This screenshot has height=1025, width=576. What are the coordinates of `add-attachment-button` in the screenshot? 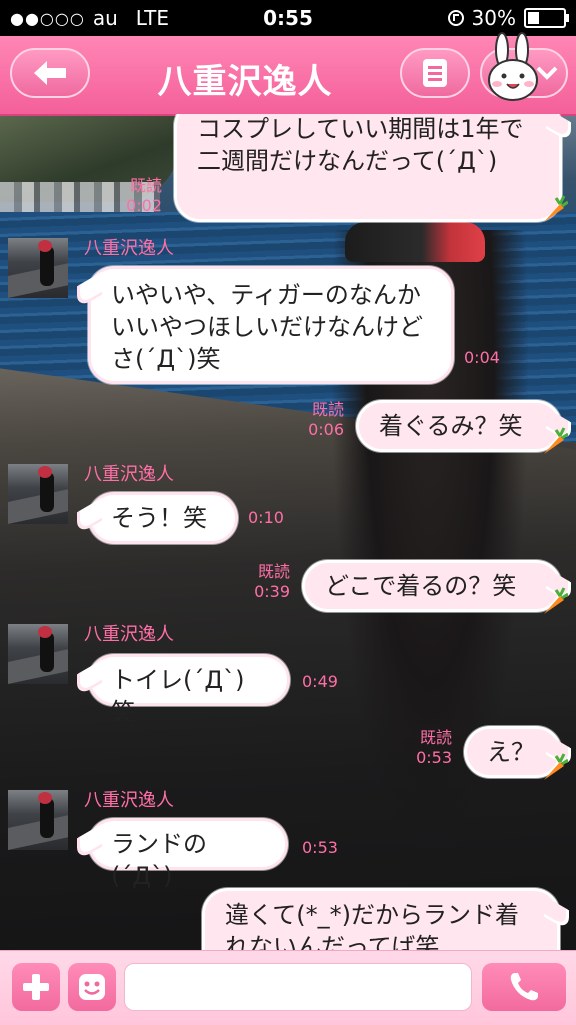 It's located at (36, 987).